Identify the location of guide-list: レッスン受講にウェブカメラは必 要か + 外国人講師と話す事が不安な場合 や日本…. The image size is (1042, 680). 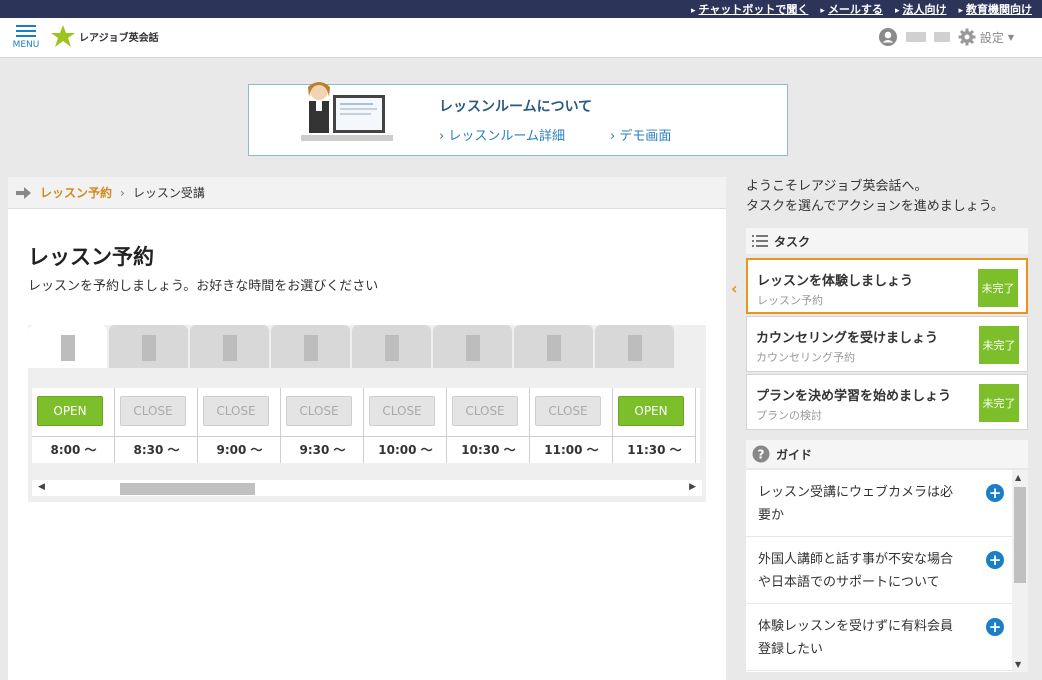
(887, 571).